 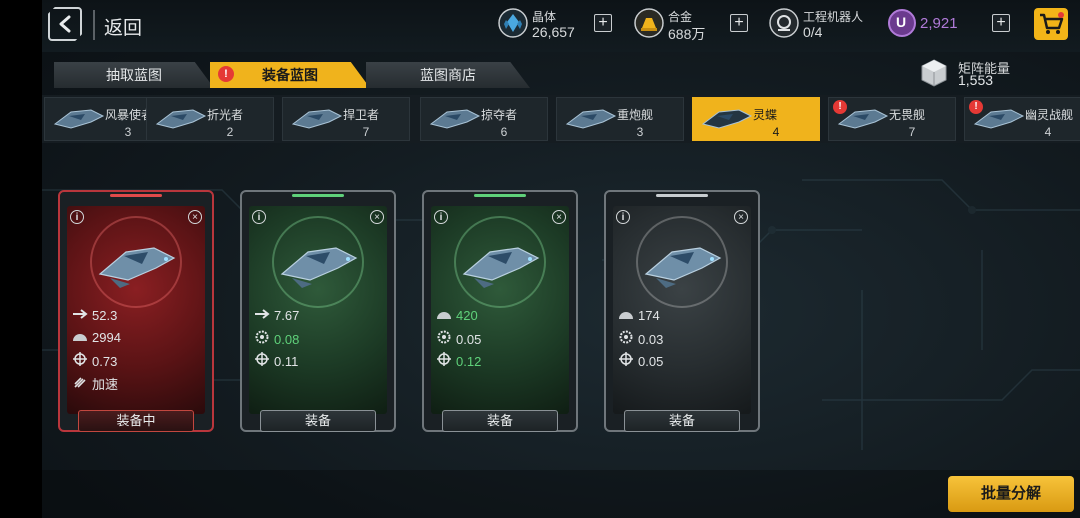 I want to click on ship-name: 重炮舰, so click(x=635, y=115).